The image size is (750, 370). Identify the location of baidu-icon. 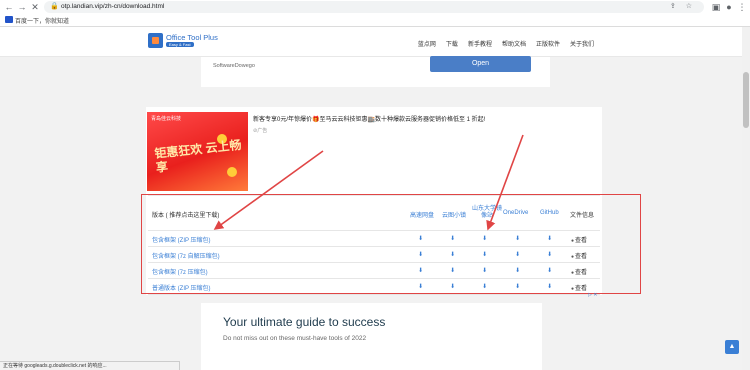
(9, 19).